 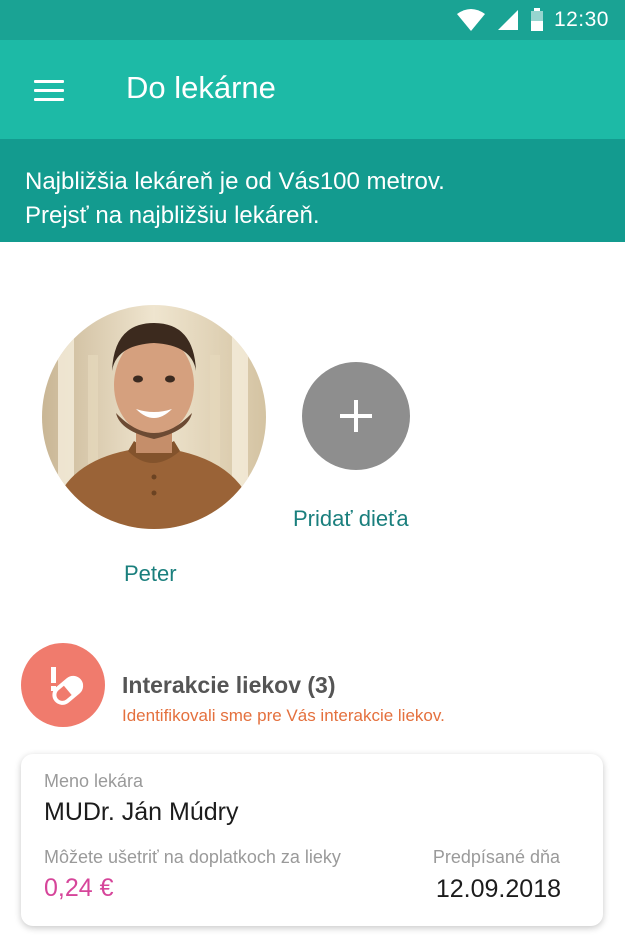 I want to click on interactions-button, so click(x=63, y=685).